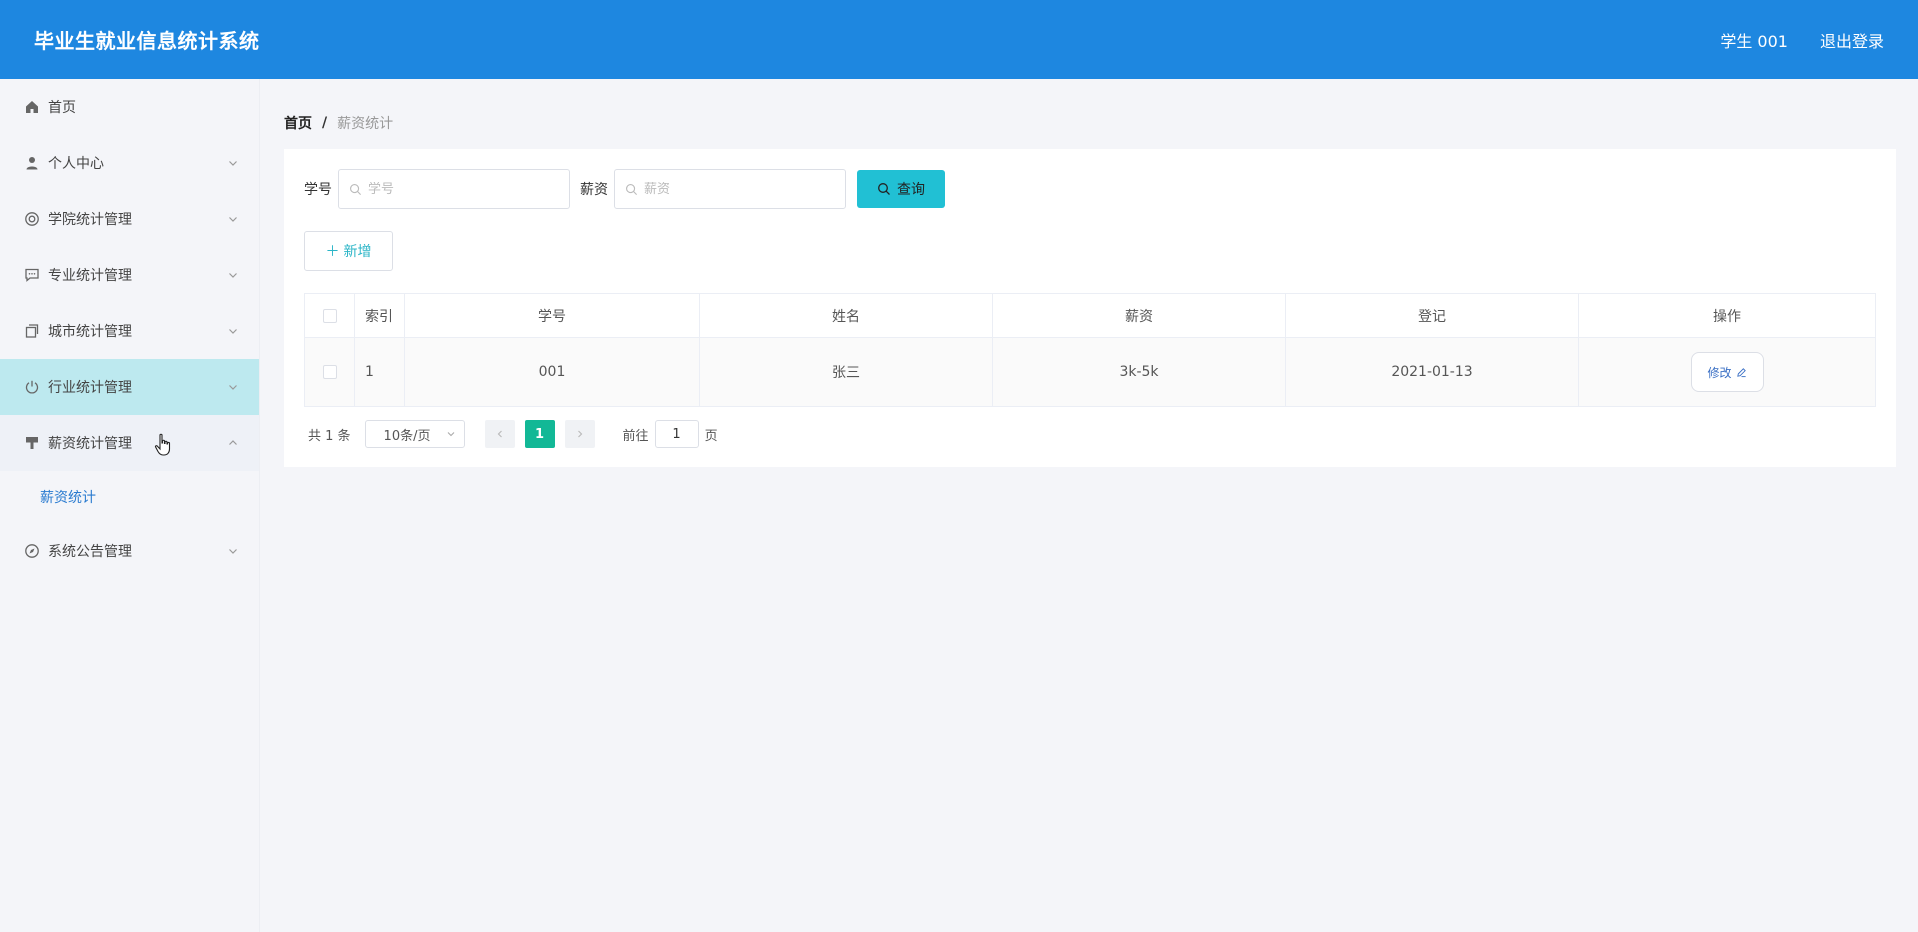 The width and height of the screenshot is (1918, 932). I want to click on goto-suffix: 页, so click(711, 436).